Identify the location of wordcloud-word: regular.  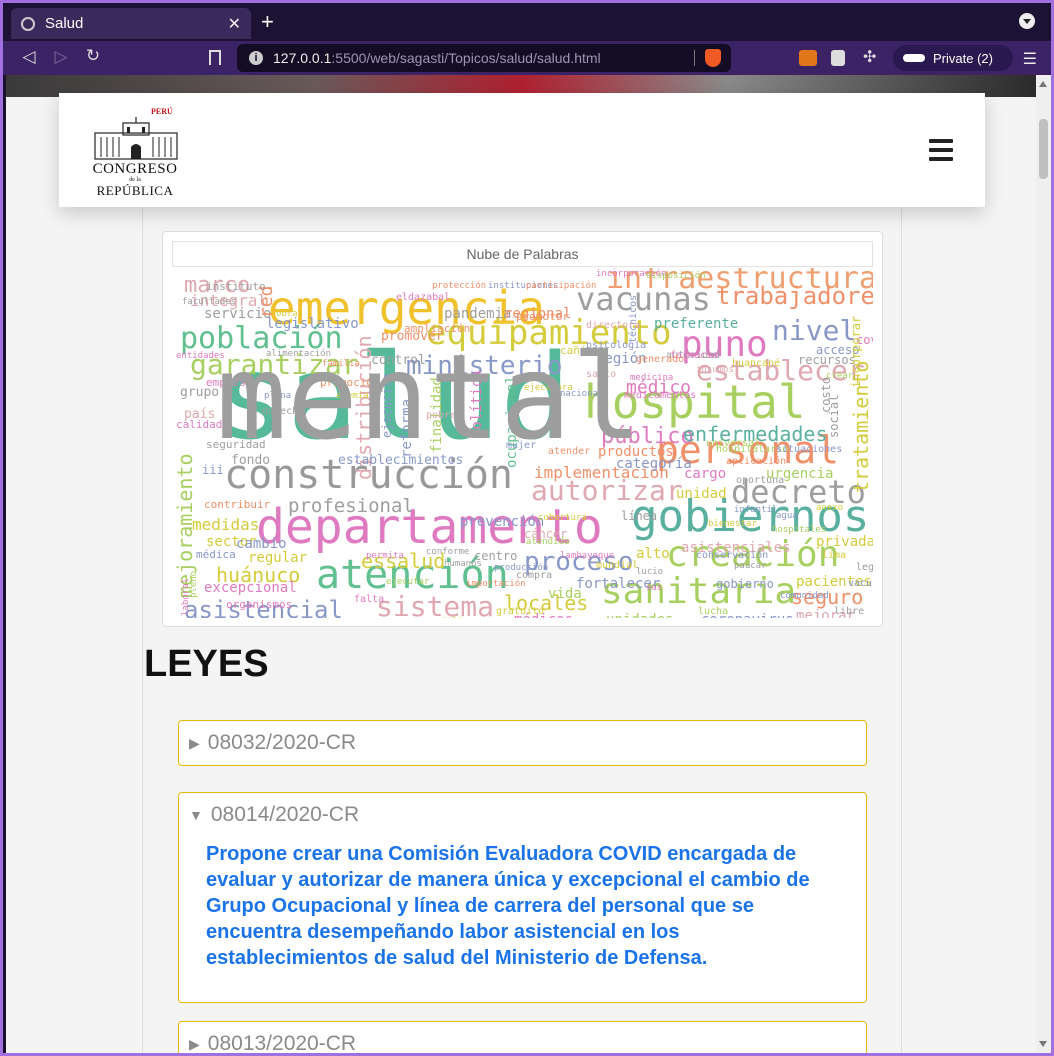
(277, 558).